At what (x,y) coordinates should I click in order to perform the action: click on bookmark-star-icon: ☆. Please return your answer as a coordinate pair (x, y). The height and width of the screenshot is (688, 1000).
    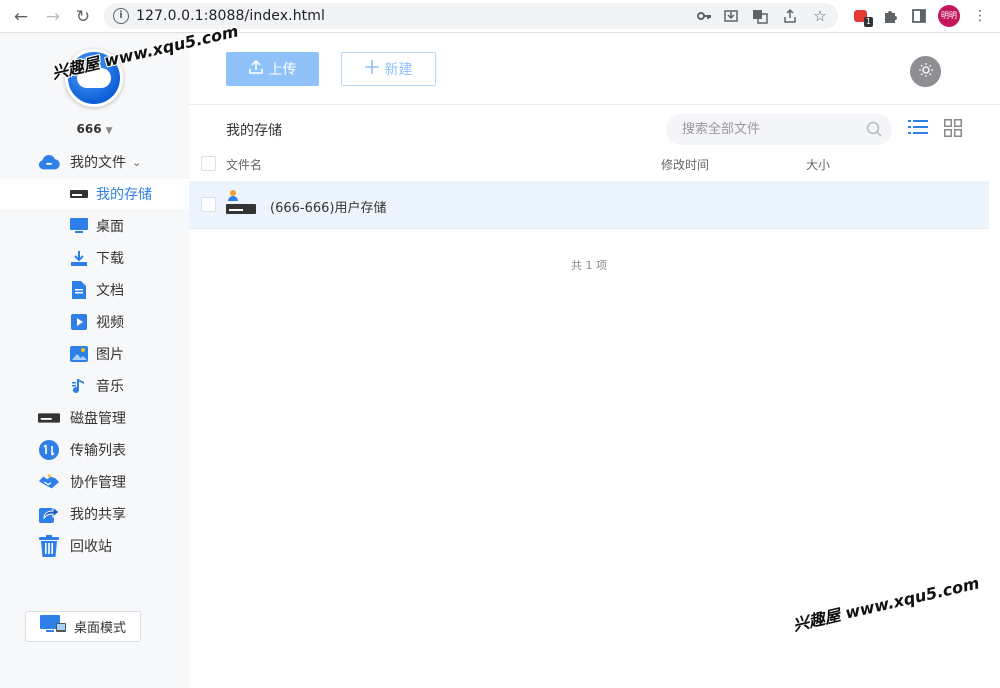
    Looking at the image, I should click on (820, 16).